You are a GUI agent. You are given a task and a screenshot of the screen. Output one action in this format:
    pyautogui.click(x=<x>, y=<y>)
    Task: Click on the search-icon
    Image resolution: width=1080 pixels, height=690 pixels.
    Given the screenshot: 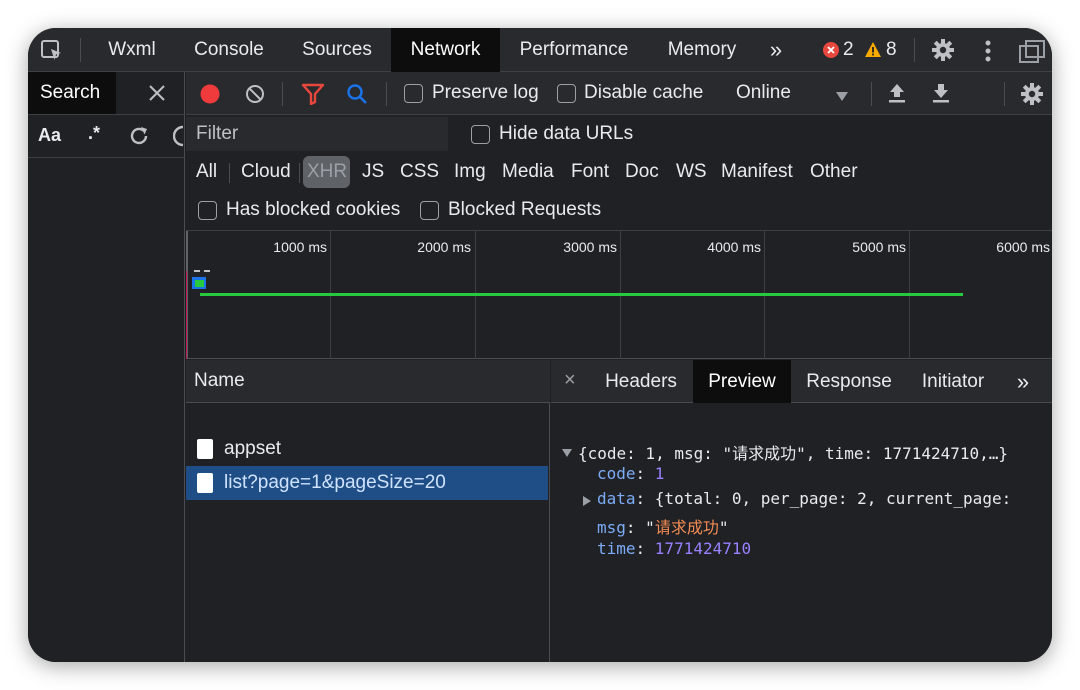 What is the action you would take?
    pyautogui.click(x=357, y=96)
    